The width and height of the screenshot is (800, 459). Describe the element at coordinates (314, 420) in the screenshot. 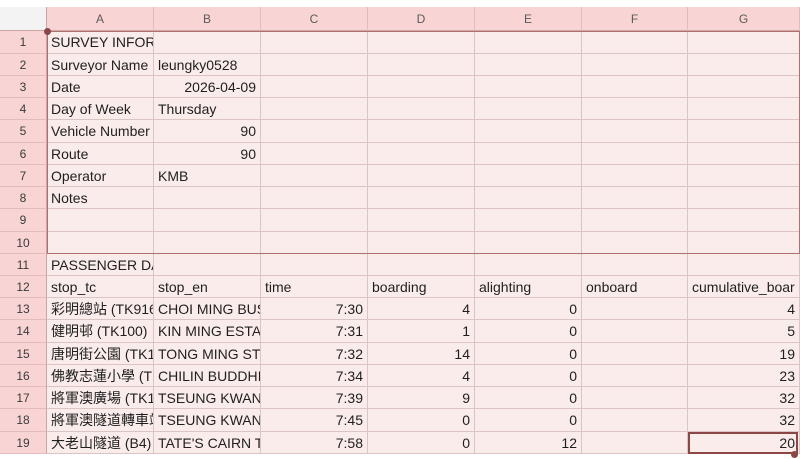

I see `cell-c18: 7:45` at that location.